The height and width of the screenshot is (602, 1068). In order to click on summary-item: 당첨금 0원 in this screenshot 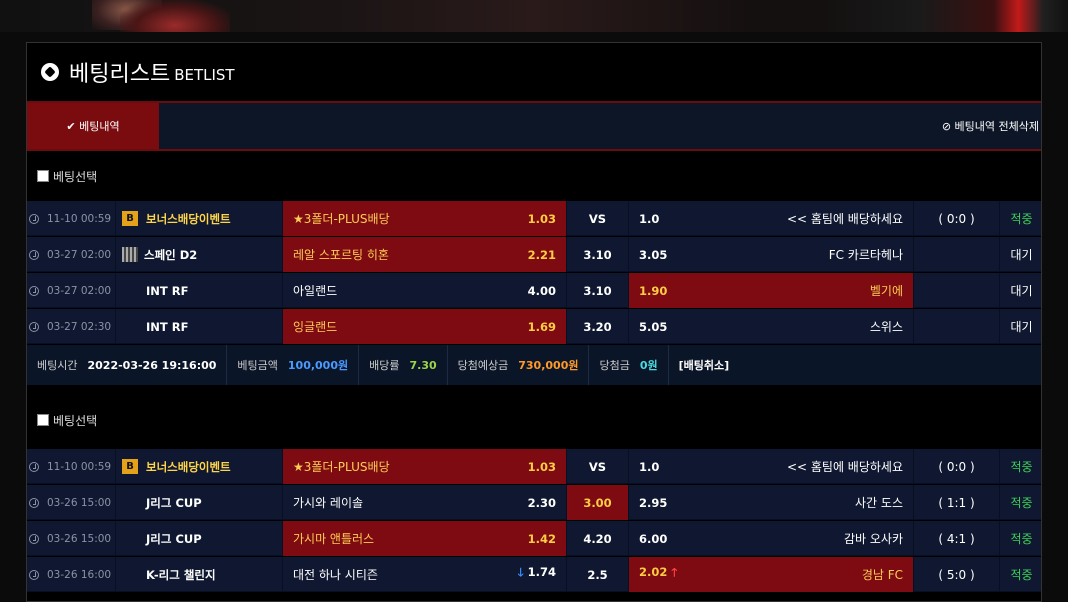, I will do `click(629, 365)`.